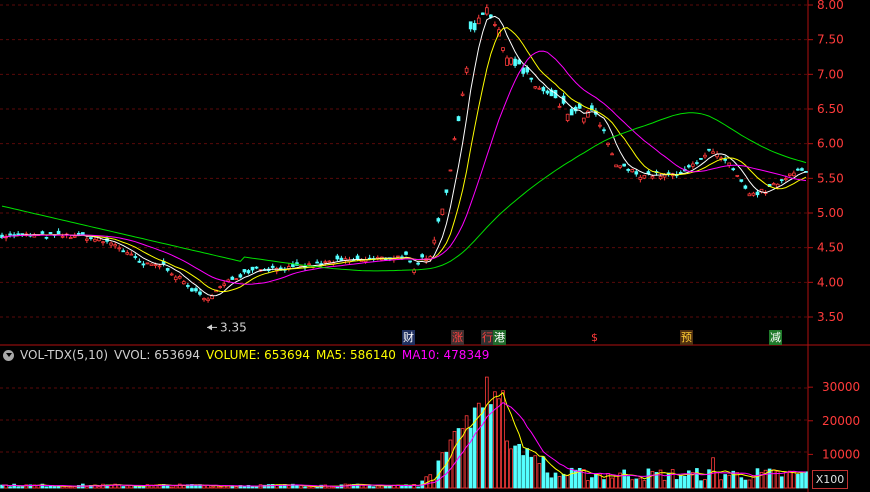  What do you see at coordinates (775, 337) in the screenshot?
I see `event-marker: 减` at bounding box center [775, 337].